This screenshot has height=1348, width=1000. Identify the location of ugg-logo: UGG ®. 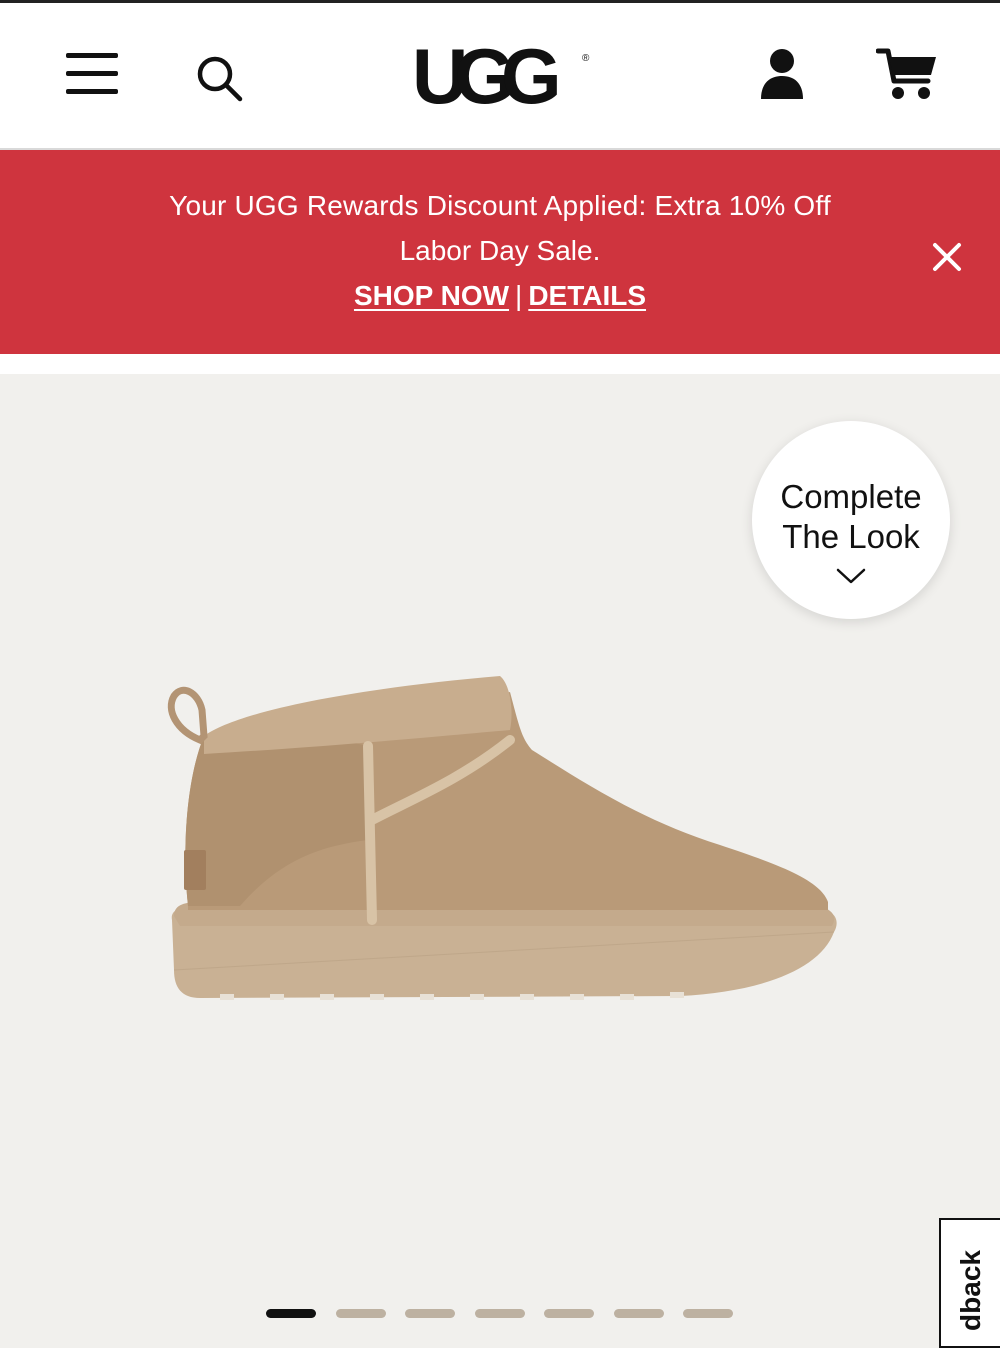
(501, 77).